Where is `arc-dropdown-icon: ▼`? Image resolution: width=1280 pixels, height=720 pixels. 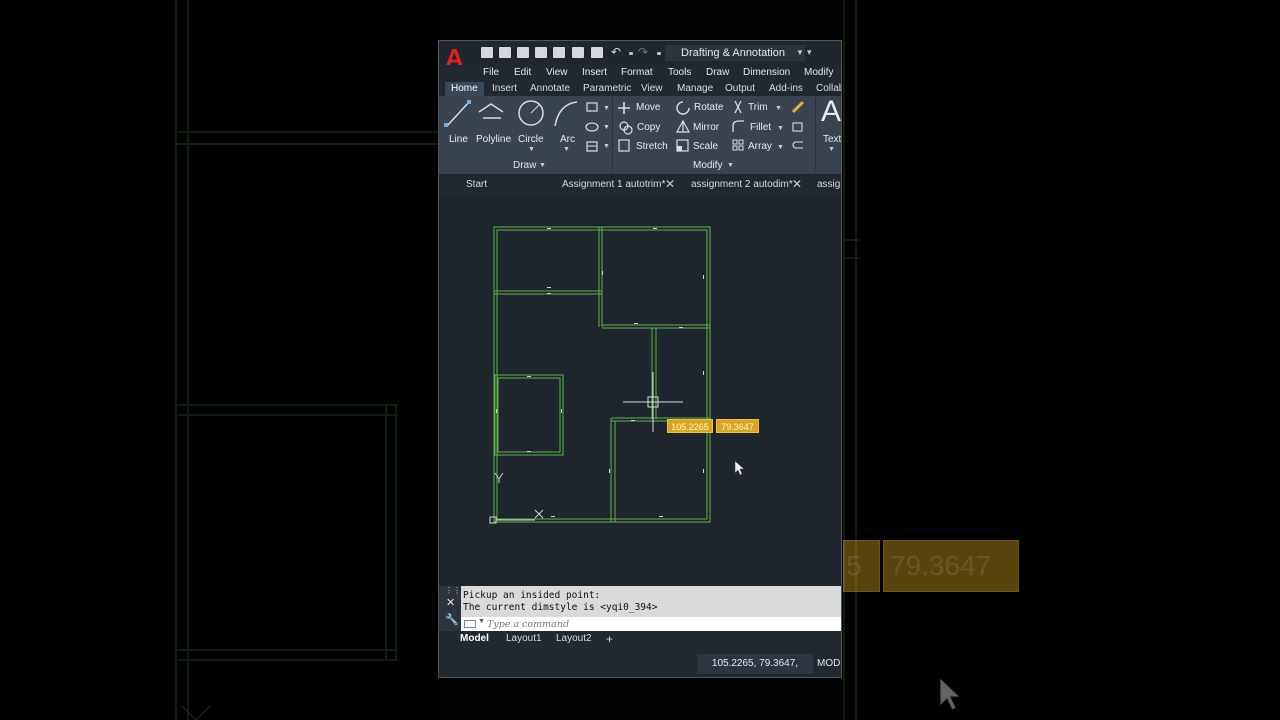 arc-dropdown-icon: ▼ is located at coordinates (566, 149).